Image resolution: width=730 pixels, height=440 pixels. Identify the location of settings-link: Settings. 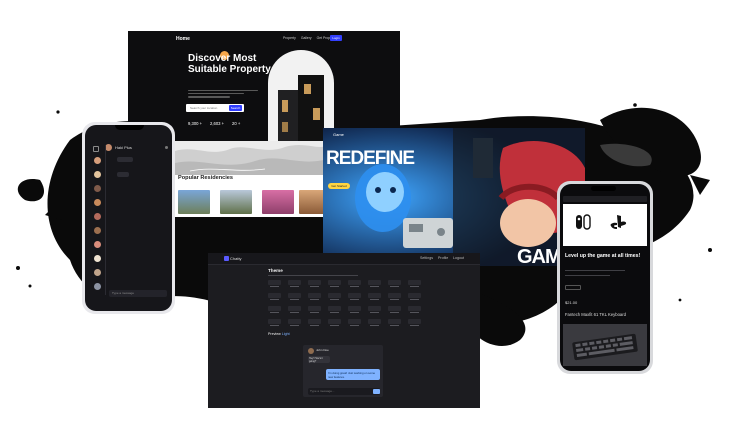
(426, 258).